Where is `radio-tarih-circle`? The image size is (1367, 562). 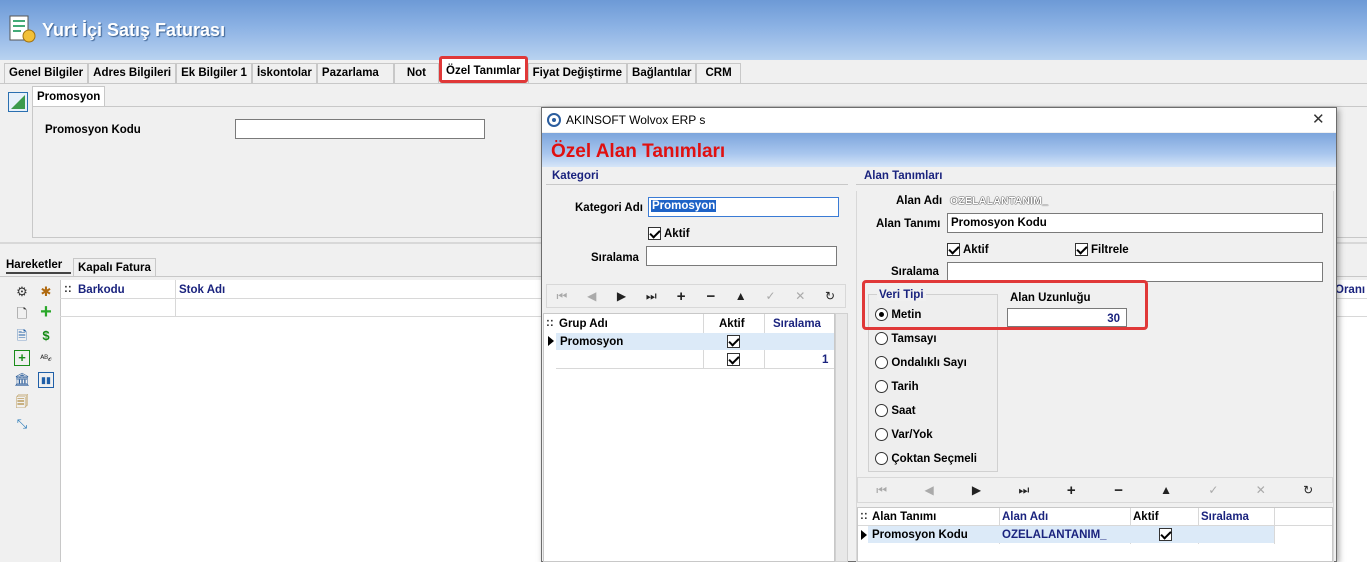 radio-tarih-circle is located at coordinates (881, 387).